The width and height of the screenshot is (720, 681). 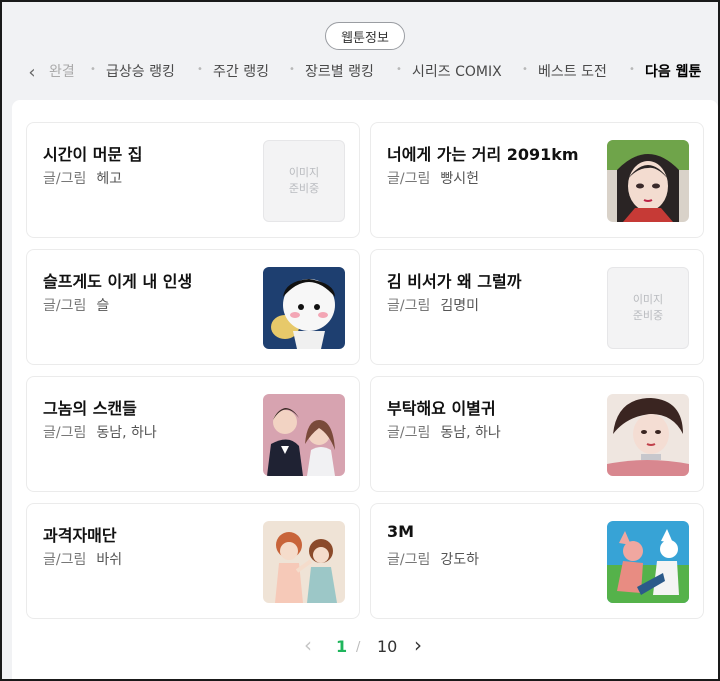 I want to click on card-meta: 글/그림 헤고, so click(x=82, y=178).